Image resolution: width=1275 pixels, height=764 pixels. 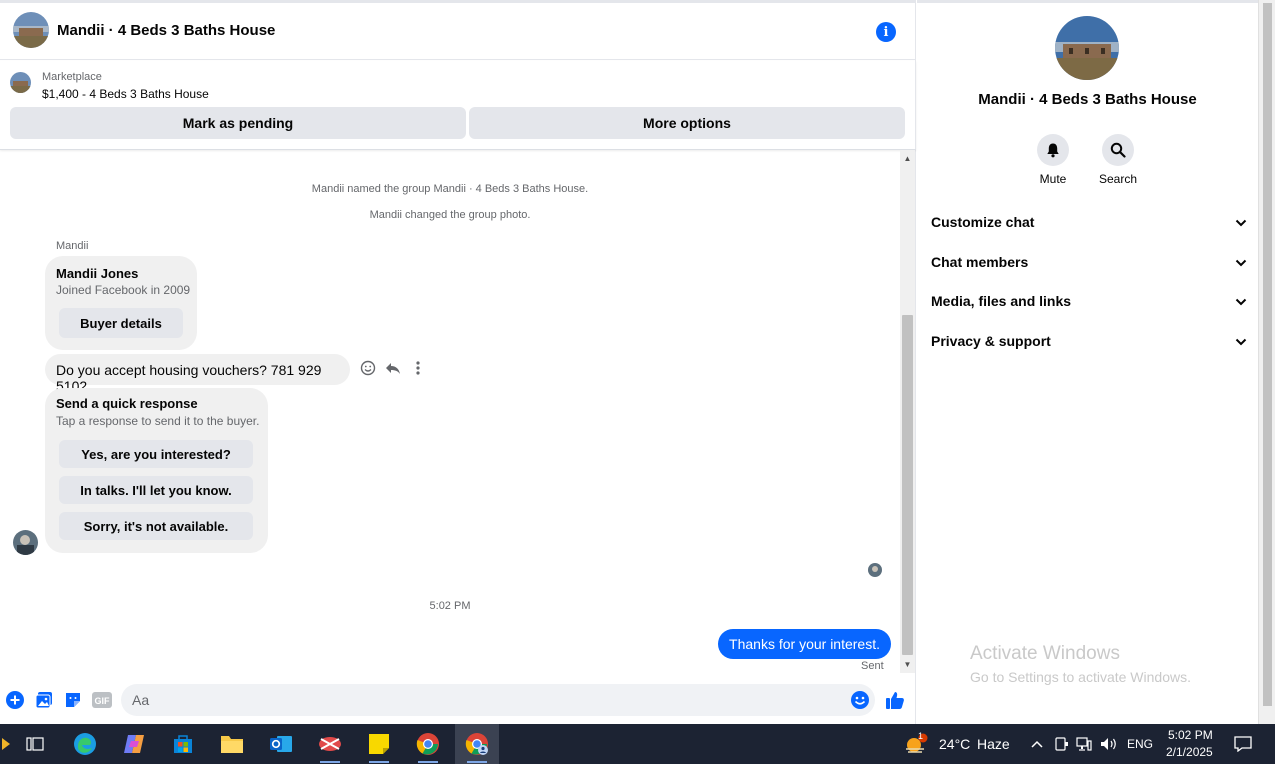 What do you see at coordinates (1053, 150) in the screenshot?
I see `bell-icon` at bounding box center [1053, 150].